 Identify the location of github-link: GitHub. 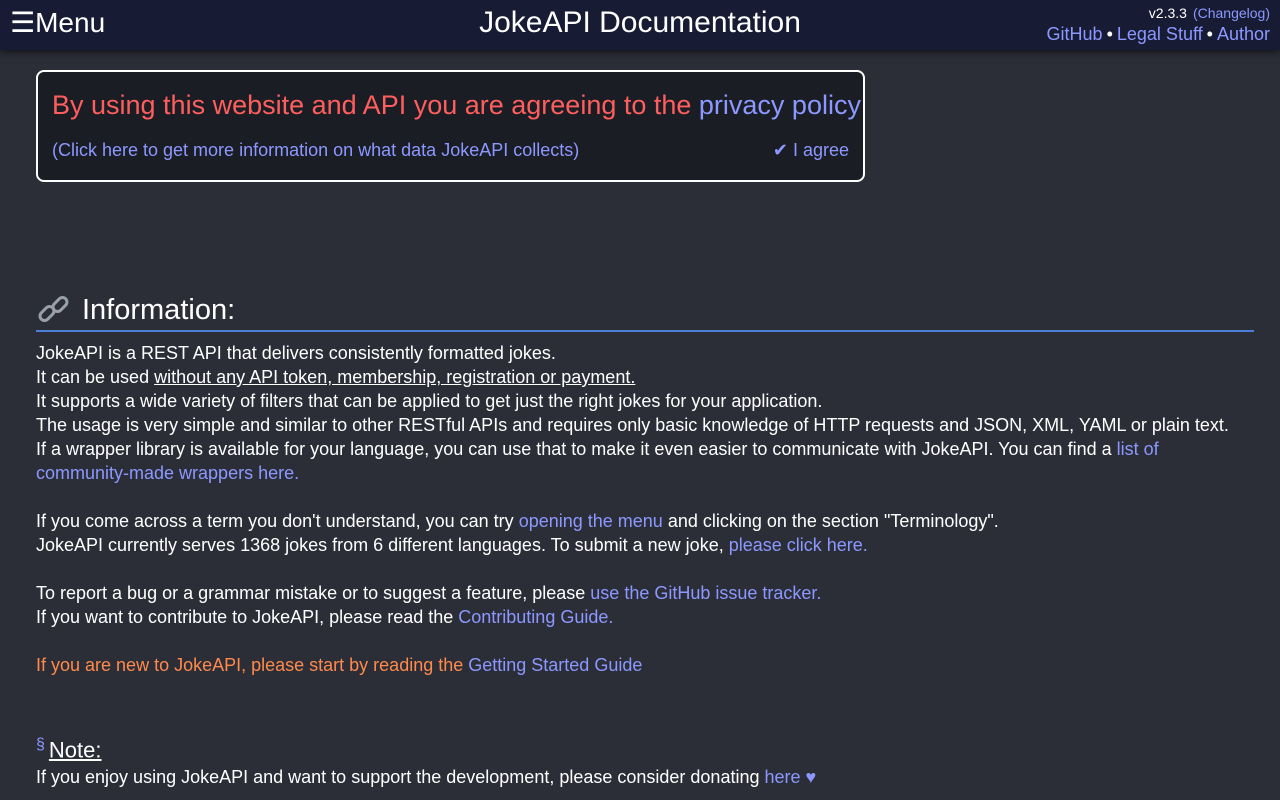
(1075, 34).